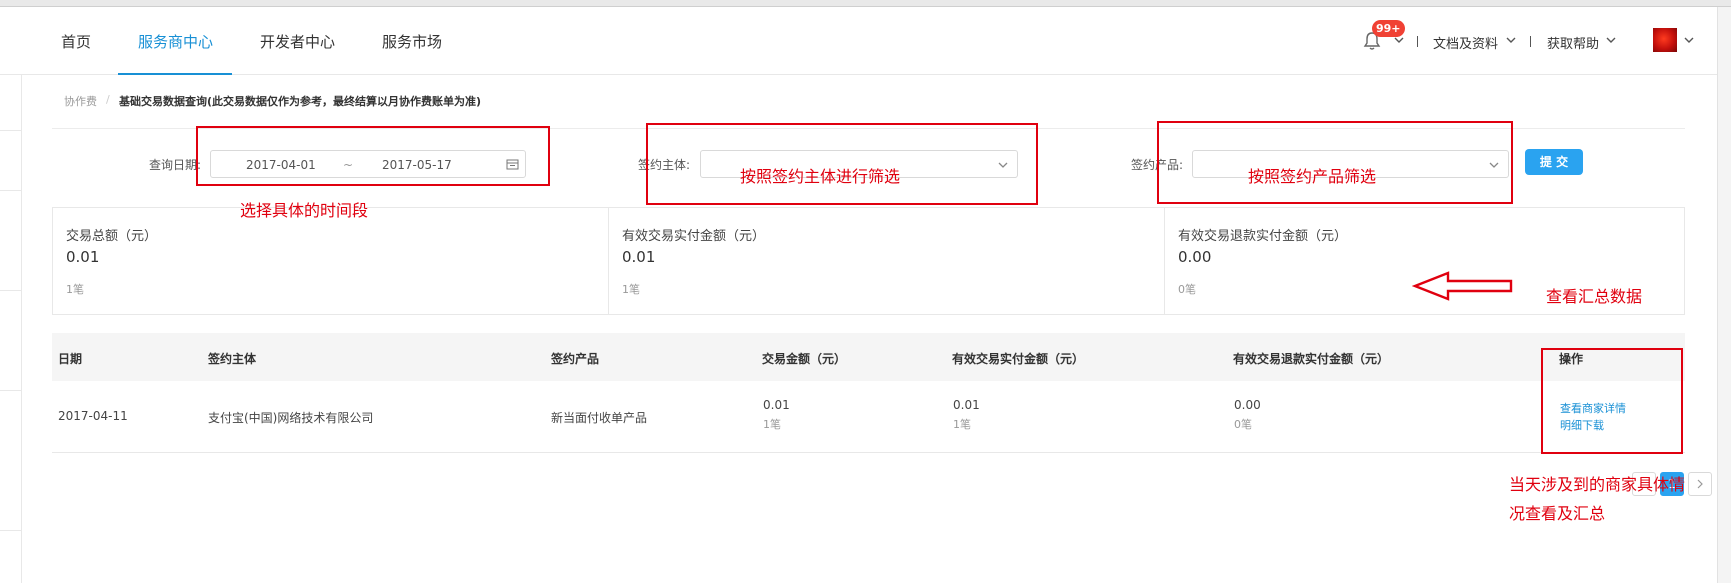 The width and height of the screenshot is (1731, 583). Describe the element at coordinates (1018, 359) in the screenshot. I see `column-header-paid: 有效交易实付金额（元）` at that location.